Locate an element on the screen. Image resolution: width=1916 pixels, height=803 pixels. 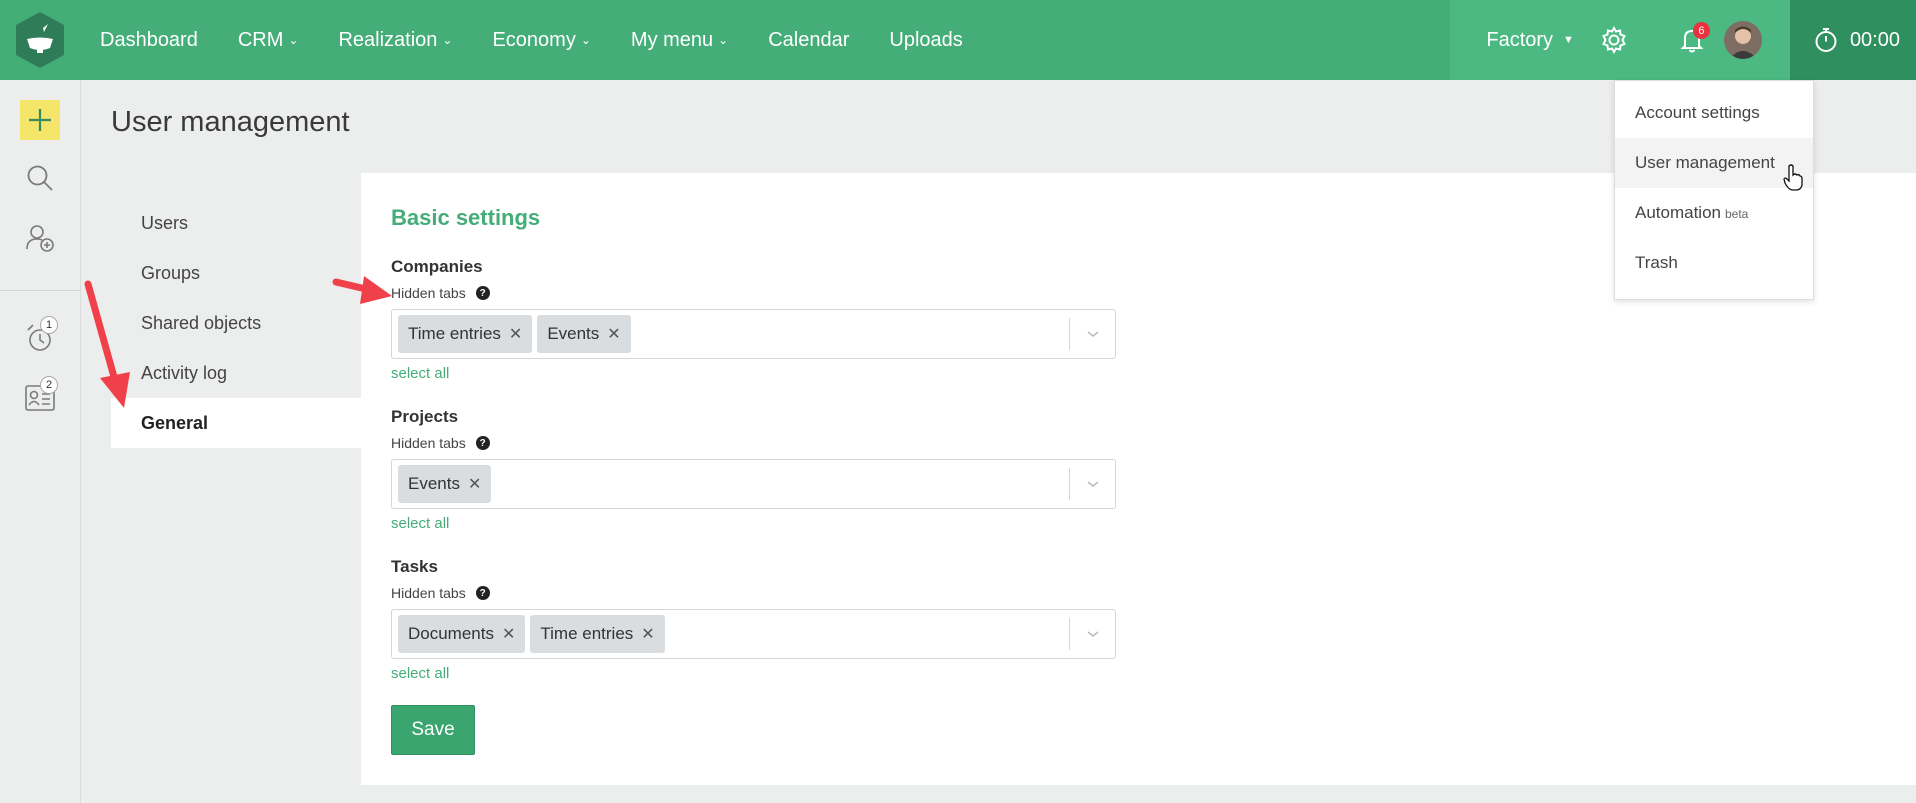
nav-my-menu: My menu ⌄ is located at coordinates (679, 40).